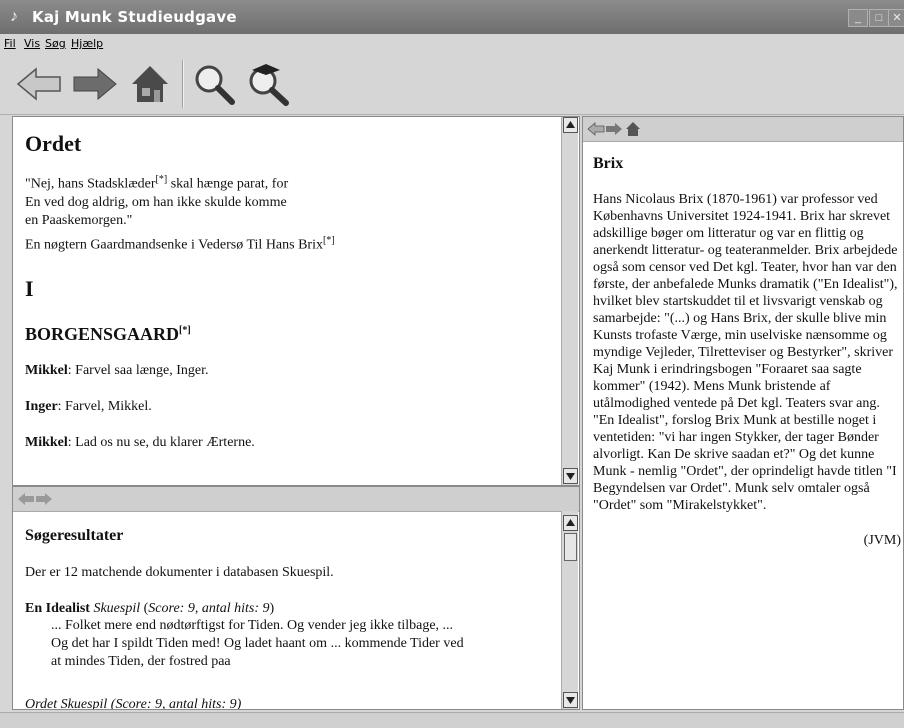 This screenshot has height=728, width=904. Describe the element at coordinates (79, 220) in the screenshot. I see `motto-line-3: en Paaskemorgen."` at that location.